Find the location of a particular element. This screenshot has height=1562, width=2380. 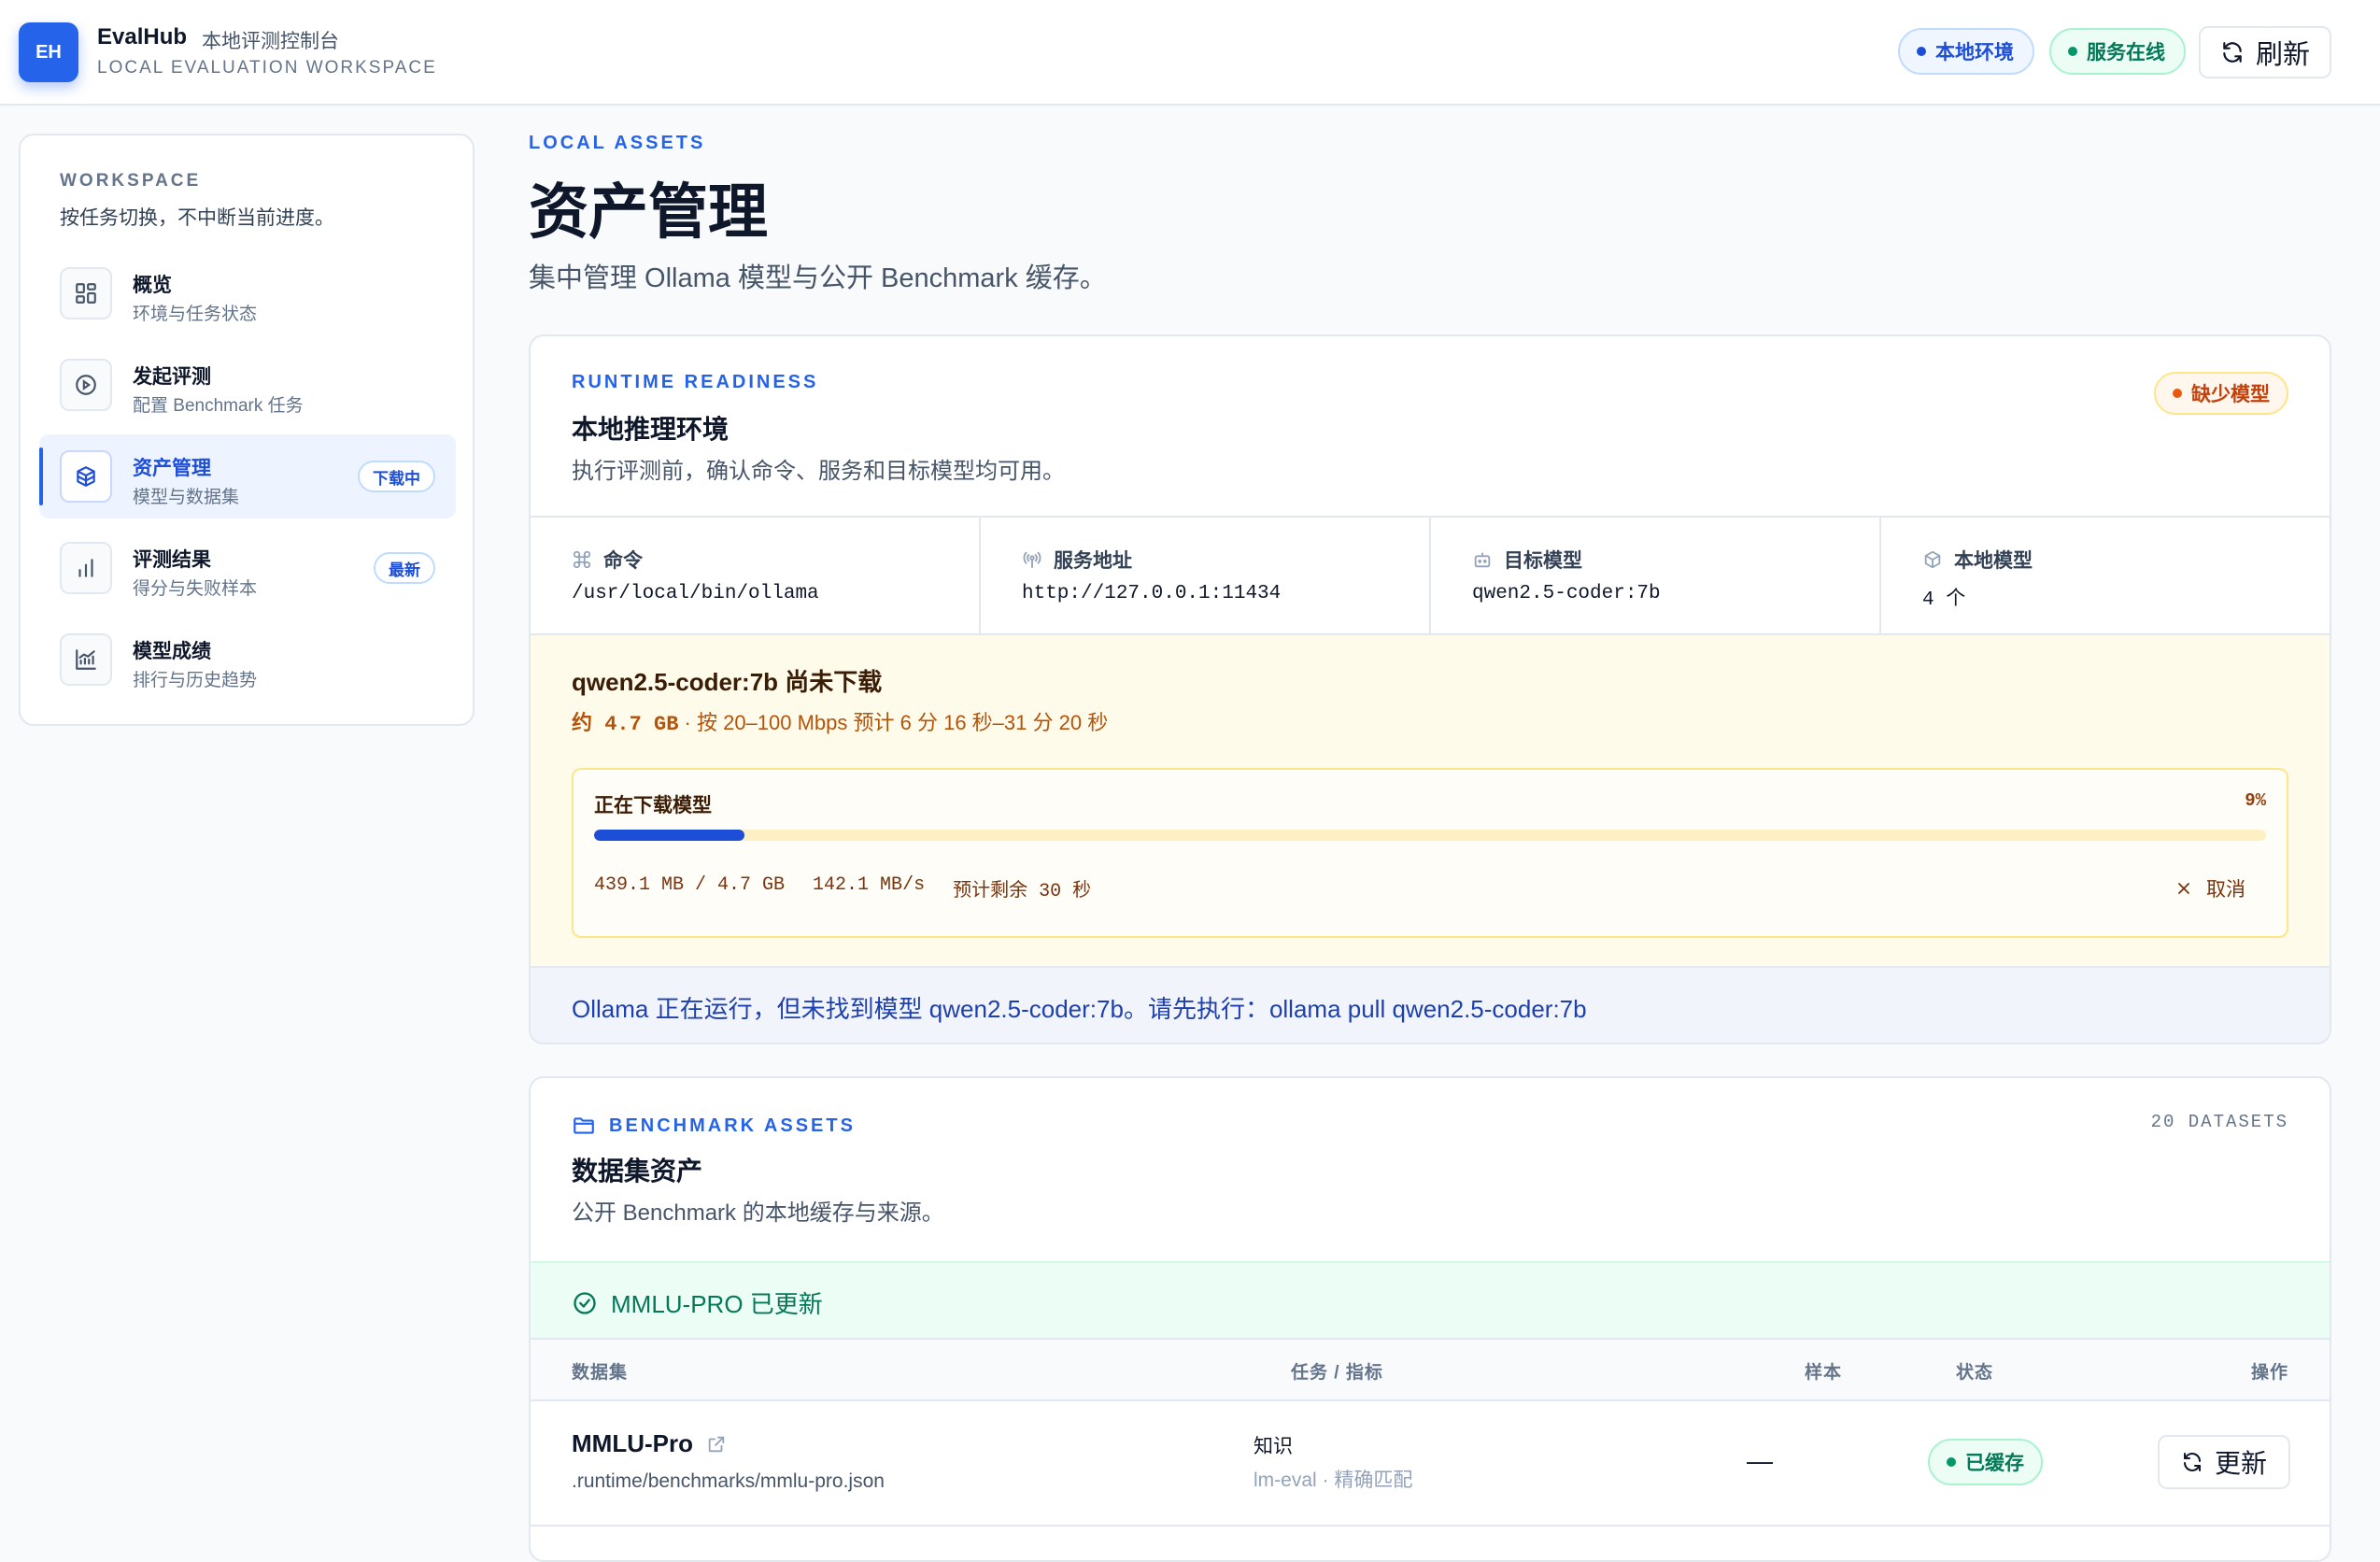

column-header: 数据集 is located at coordinates (600, 1373).